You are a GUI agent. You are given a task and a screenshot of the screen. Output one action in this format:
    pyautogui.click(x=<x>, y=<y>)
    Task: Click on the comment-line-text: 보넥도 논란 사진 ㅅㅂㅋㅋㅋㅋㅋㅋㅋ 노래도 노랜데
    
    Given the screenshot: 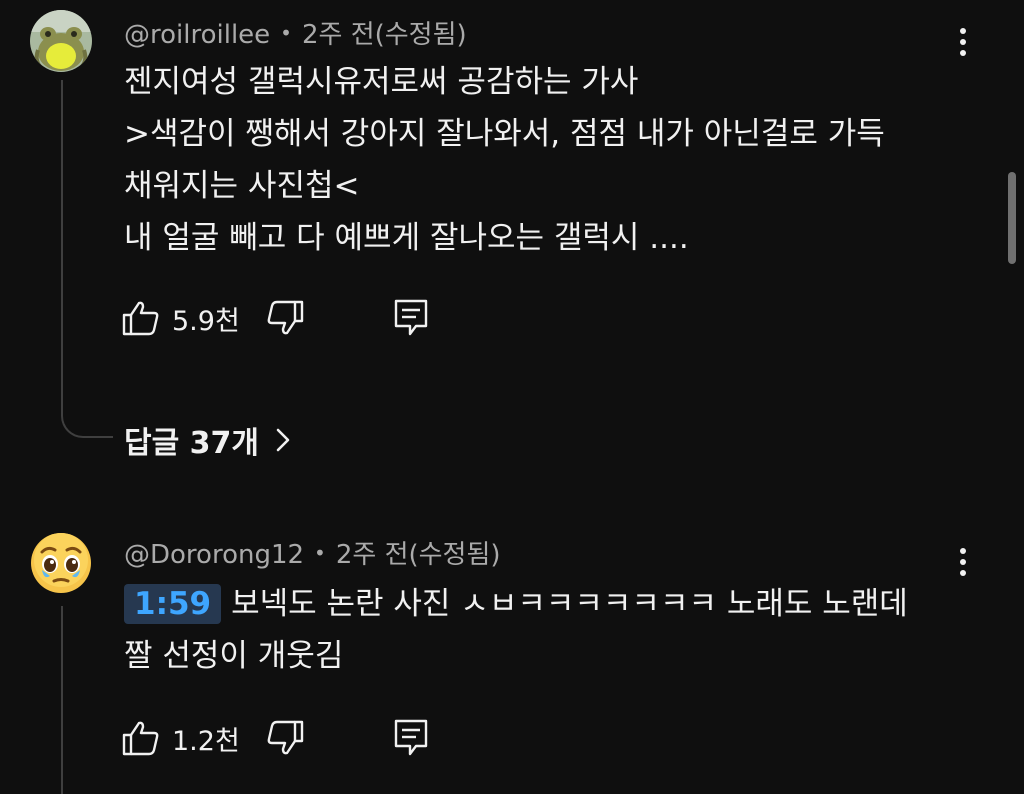 What is the action you would take?
    pyautogui.click(x=569, y=604)
    